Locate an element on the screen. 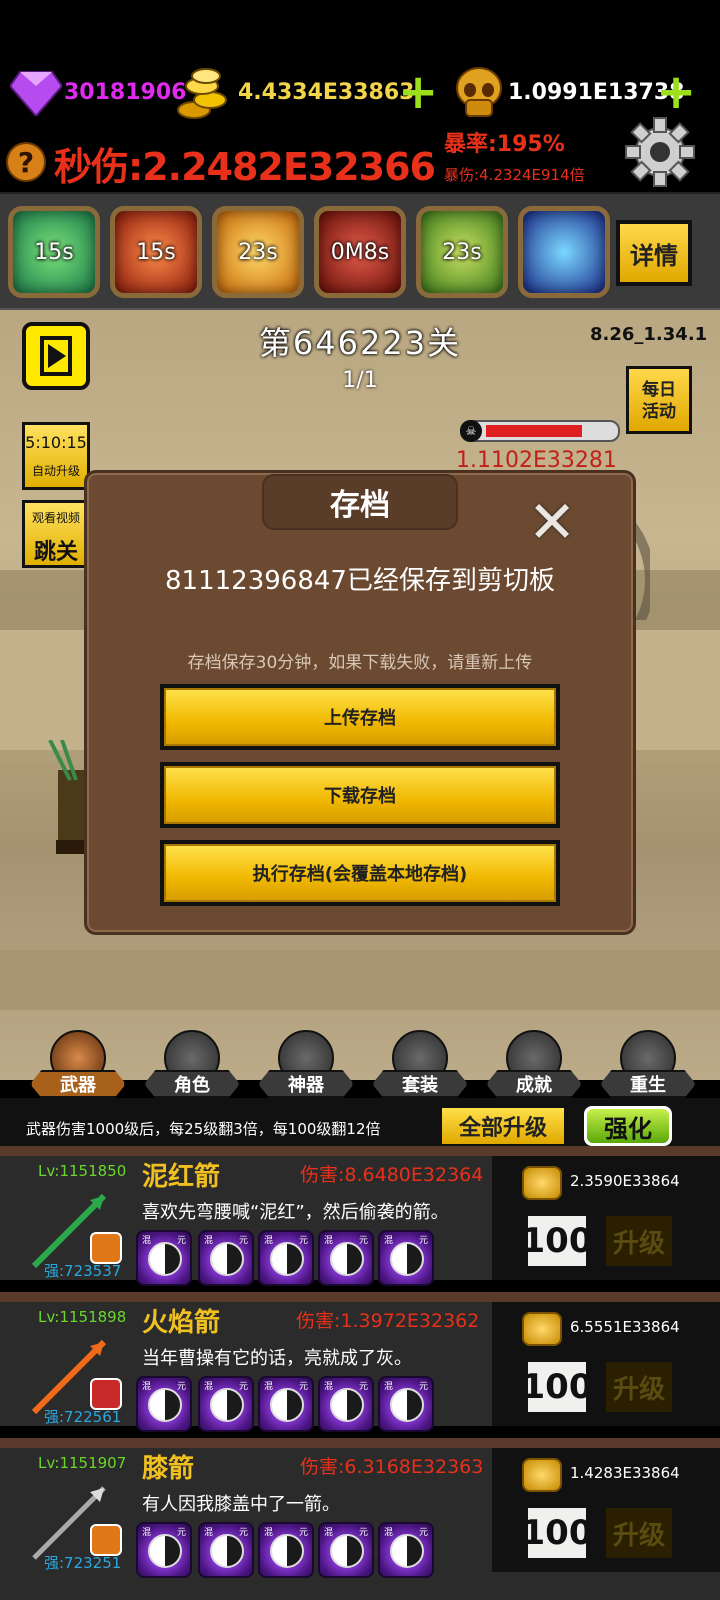  tab-achievement: 成就 is located at coordinates (531, 1064).